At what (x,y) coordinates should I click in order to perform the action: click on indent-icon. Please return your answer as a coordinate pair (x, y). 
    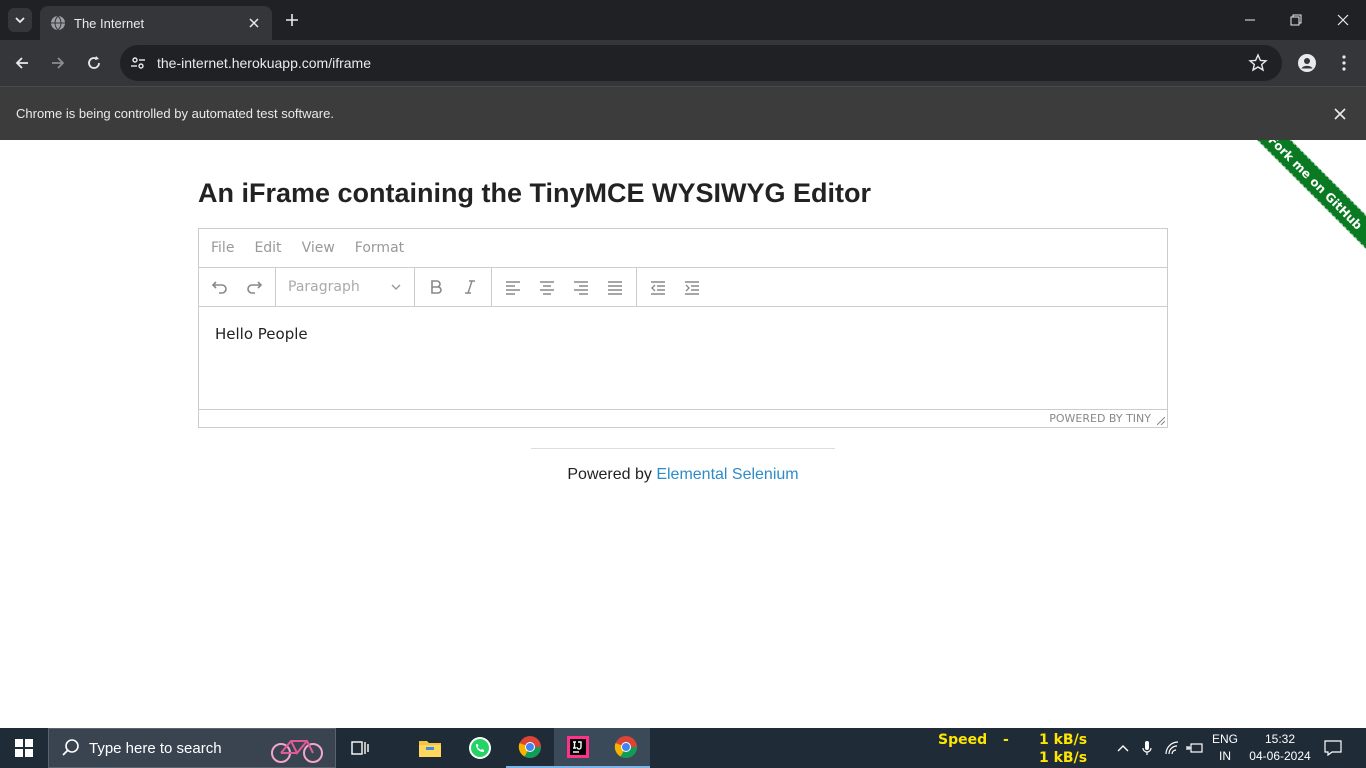
    Looking at the image, I should click on (692, 288).